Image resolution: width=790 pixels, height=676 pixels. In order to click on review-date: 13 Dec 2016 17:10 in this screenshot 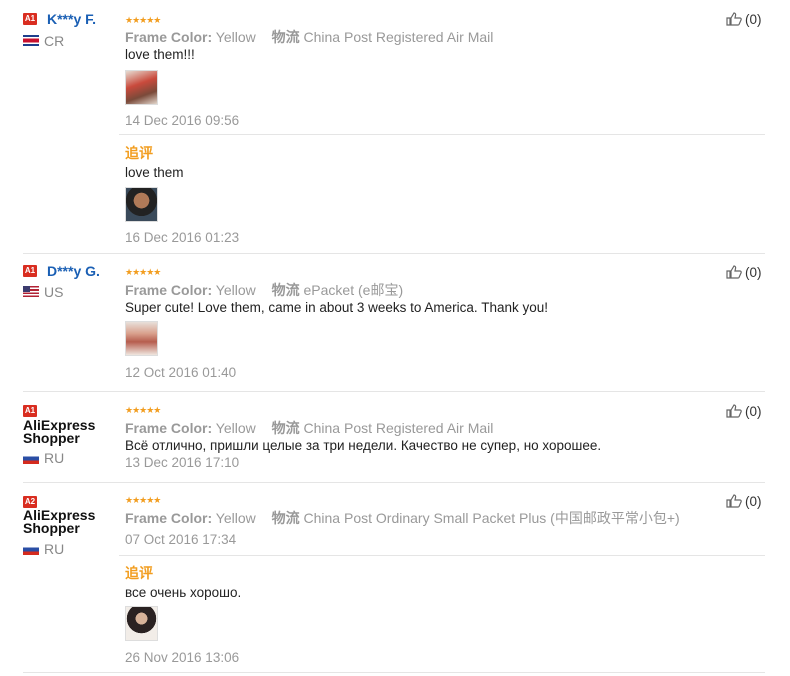, I will do `click(182, 462)`.